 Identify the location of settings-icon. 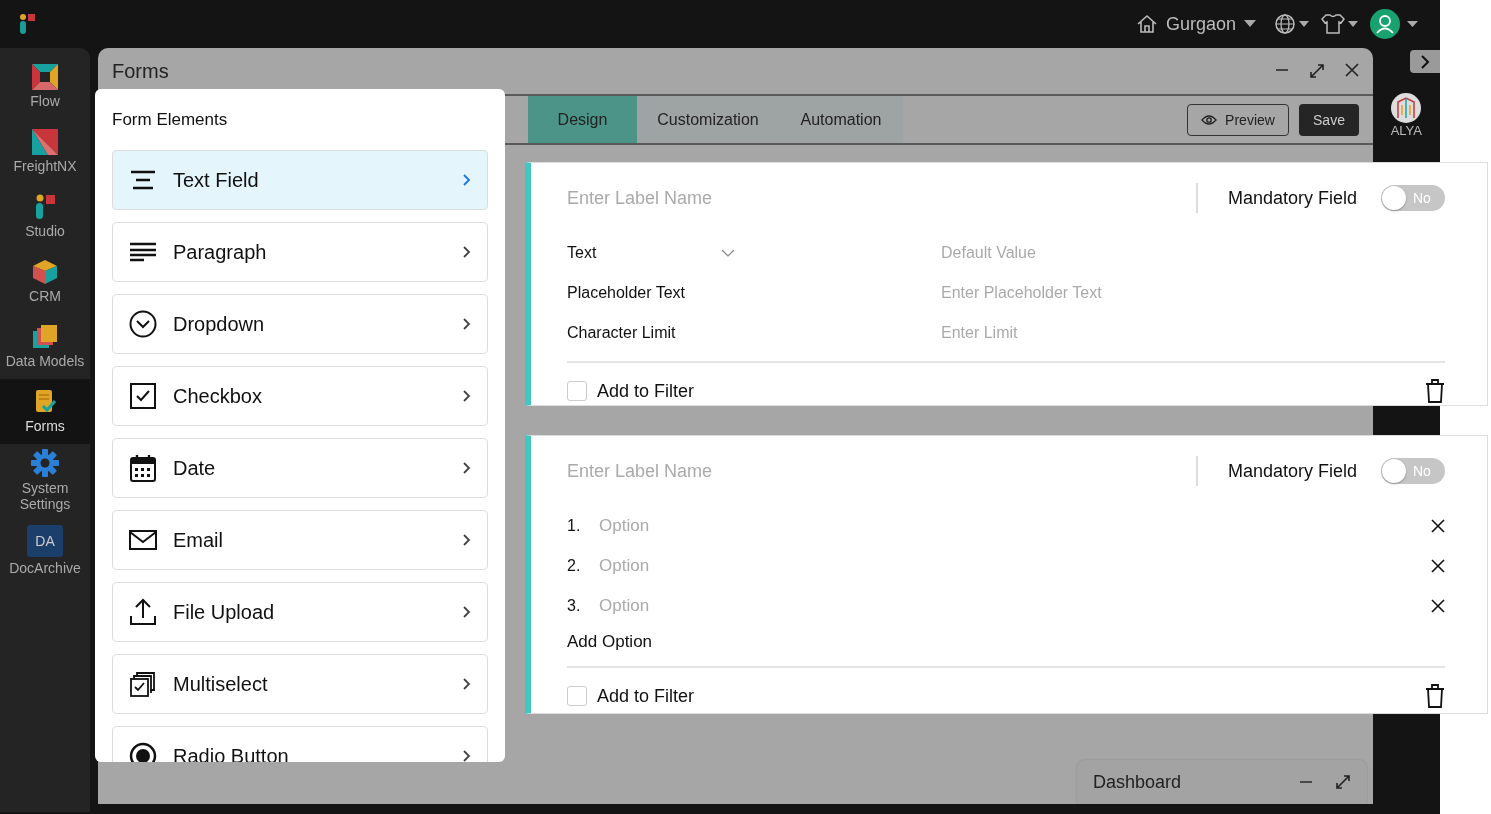
(45, 463).